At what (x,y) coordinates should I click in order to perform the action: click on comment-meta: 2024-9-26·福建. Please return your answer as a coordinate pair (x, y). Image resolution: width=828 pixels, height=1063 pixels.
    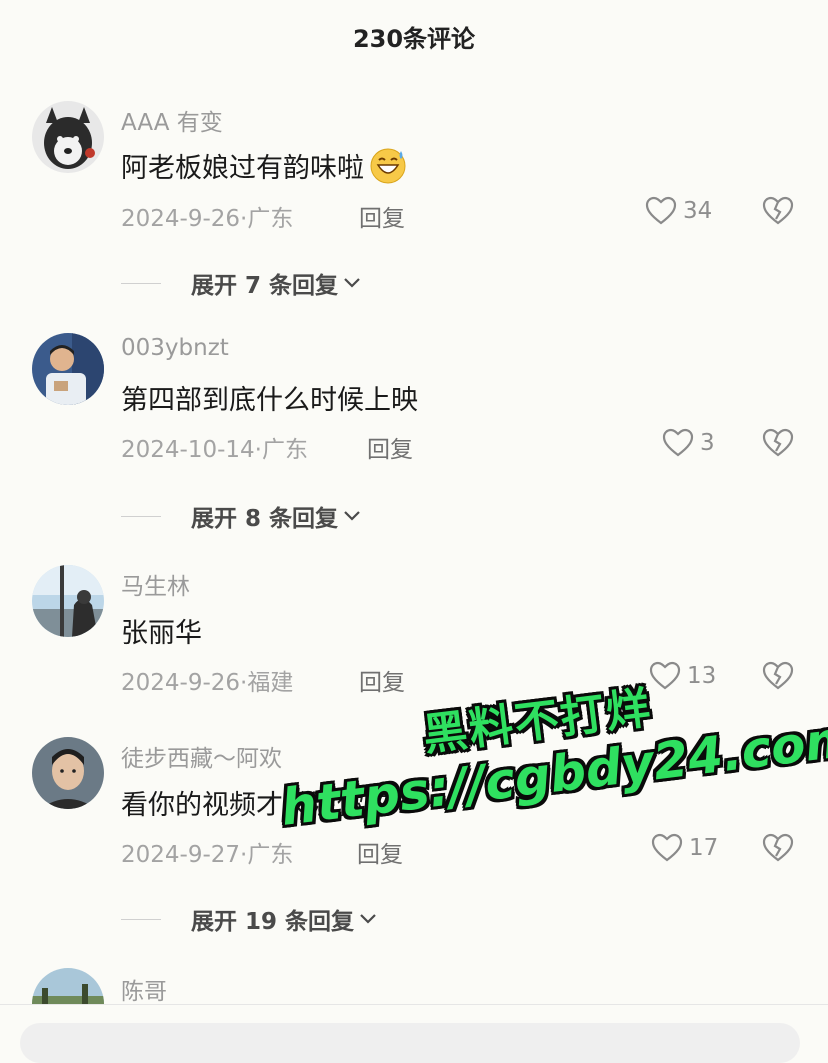
    Looking at the image, I should click on (207, 683).